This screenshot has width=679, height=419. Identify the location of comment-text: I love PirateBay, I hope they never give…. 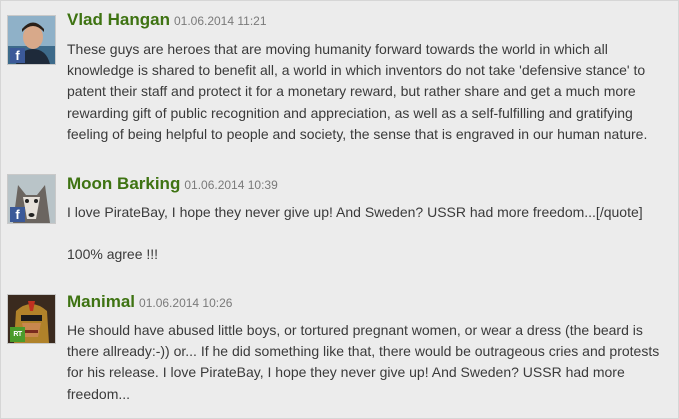
(355, 212).